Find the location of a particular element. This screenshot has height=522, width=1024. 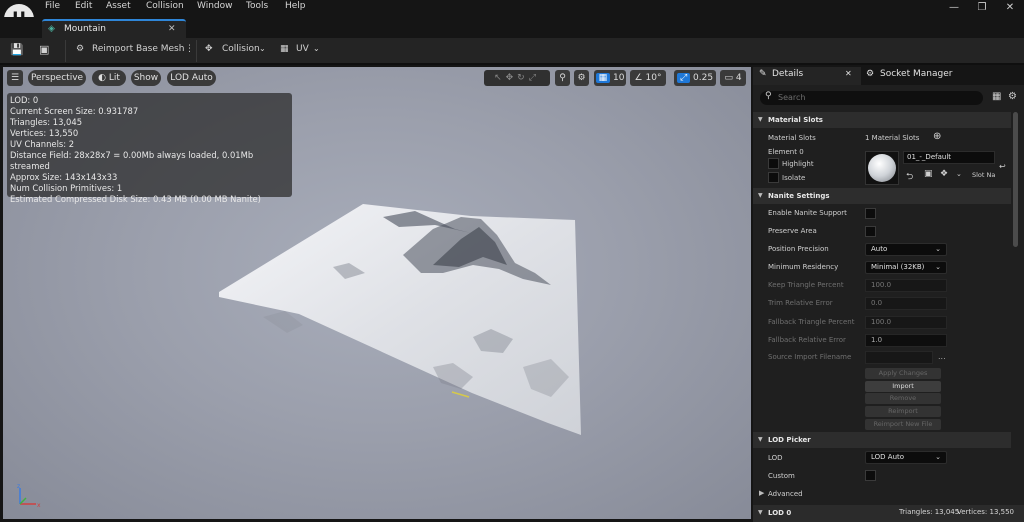

menu-help: Help is located at coordinates (295, 6).